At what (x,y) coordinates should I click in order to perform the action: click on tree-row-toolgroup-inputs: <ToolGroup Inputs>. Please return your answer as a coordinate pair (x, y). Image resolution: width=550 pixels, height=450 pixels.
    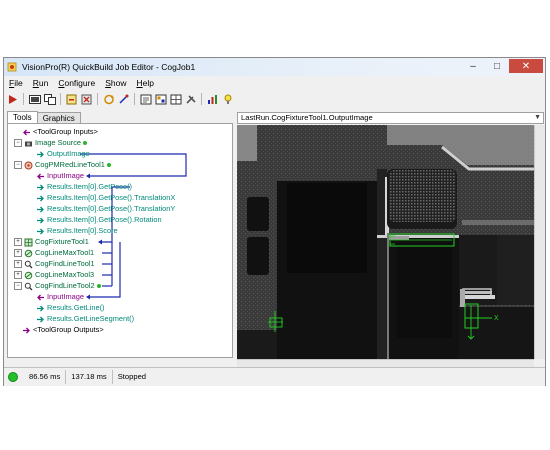
    Looking at the image, I should click on (60, 132).